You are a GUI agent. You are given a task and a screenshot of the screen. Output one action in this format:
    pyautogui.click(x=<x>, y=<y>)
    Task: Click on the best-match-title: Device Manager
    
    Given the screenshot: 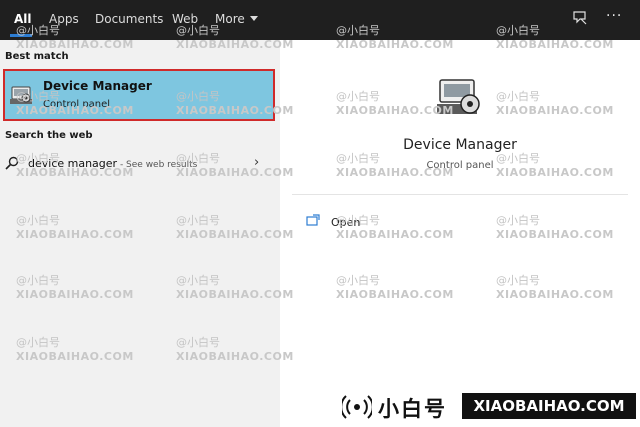 What is the action you would take?
    pyautogui.click(x=97, y=86)
    